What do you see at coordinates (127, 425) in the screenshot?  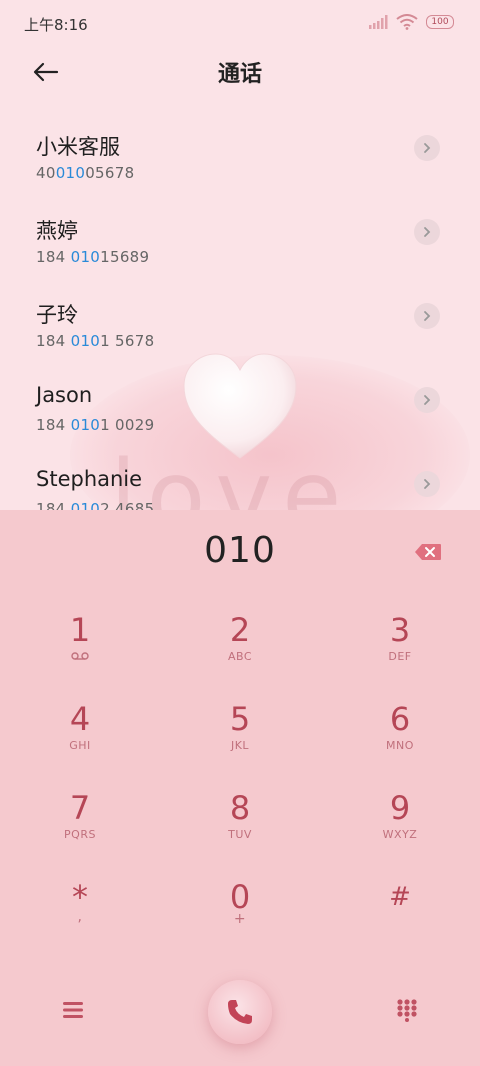 I see `number-suffix: 1 0029` at bounding box center [127, 425].